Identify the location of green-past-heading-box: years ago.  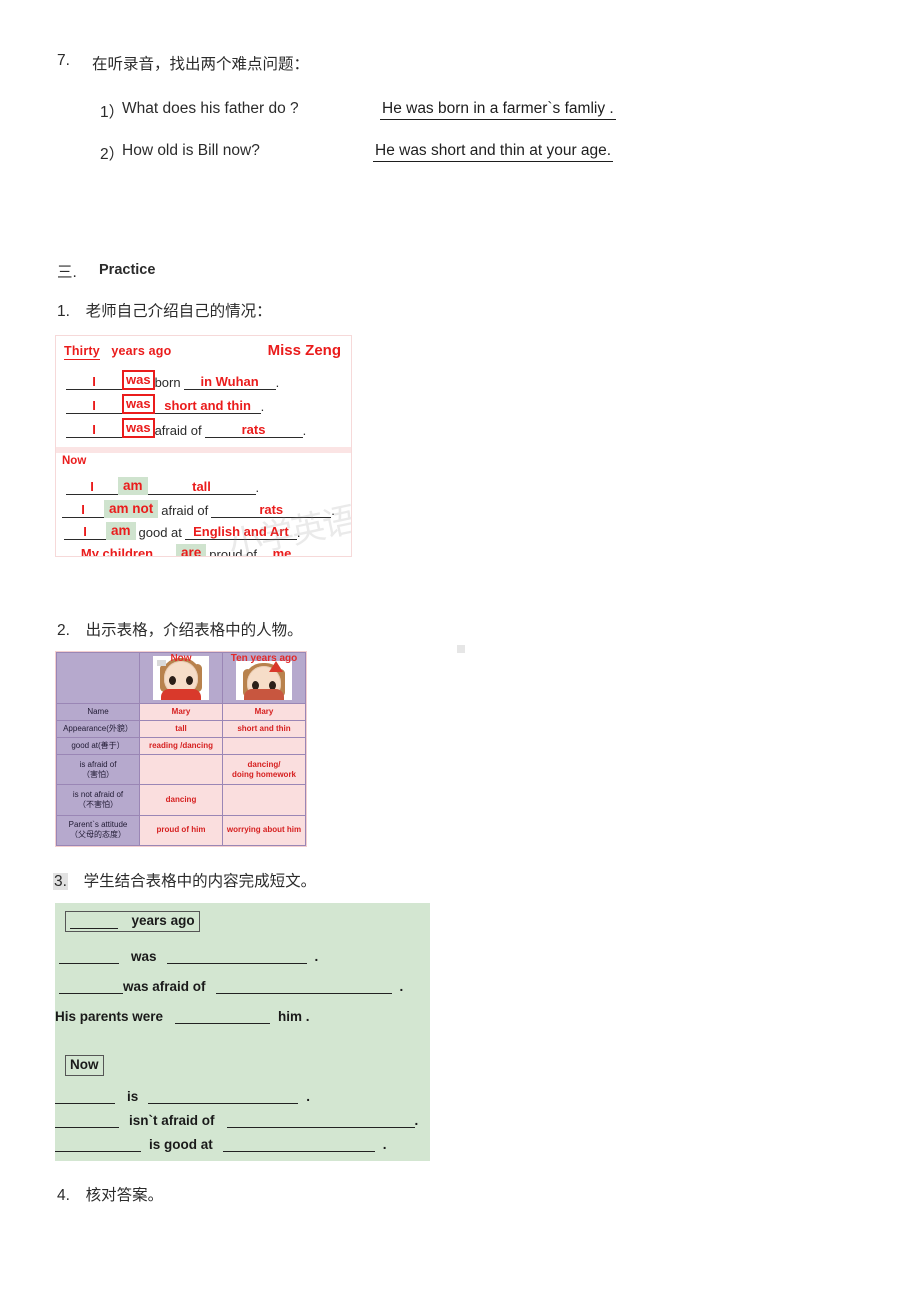
(132, 921).